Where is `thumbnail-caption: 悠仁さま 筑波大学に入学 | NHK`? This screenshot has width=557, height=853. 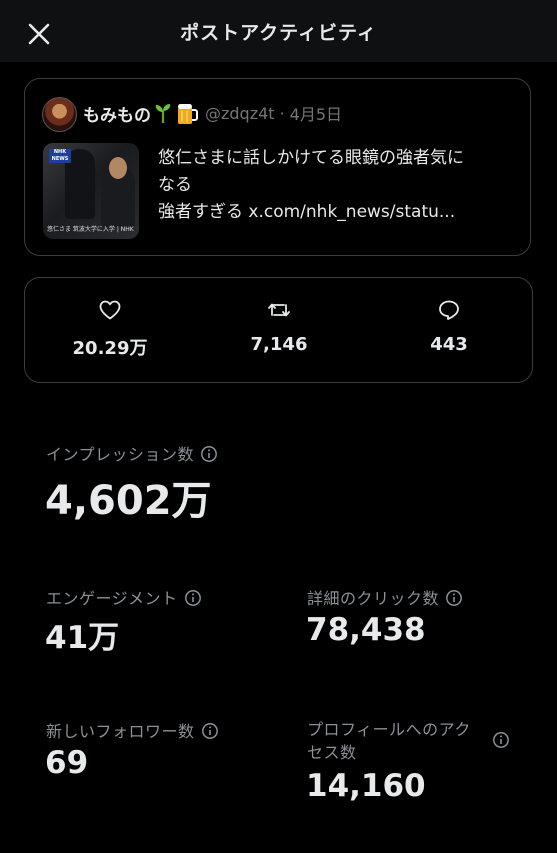 thumbnail-caption: 悠仁さま 筑波大学に入学 | NHK is located at coordinates (90, 229).